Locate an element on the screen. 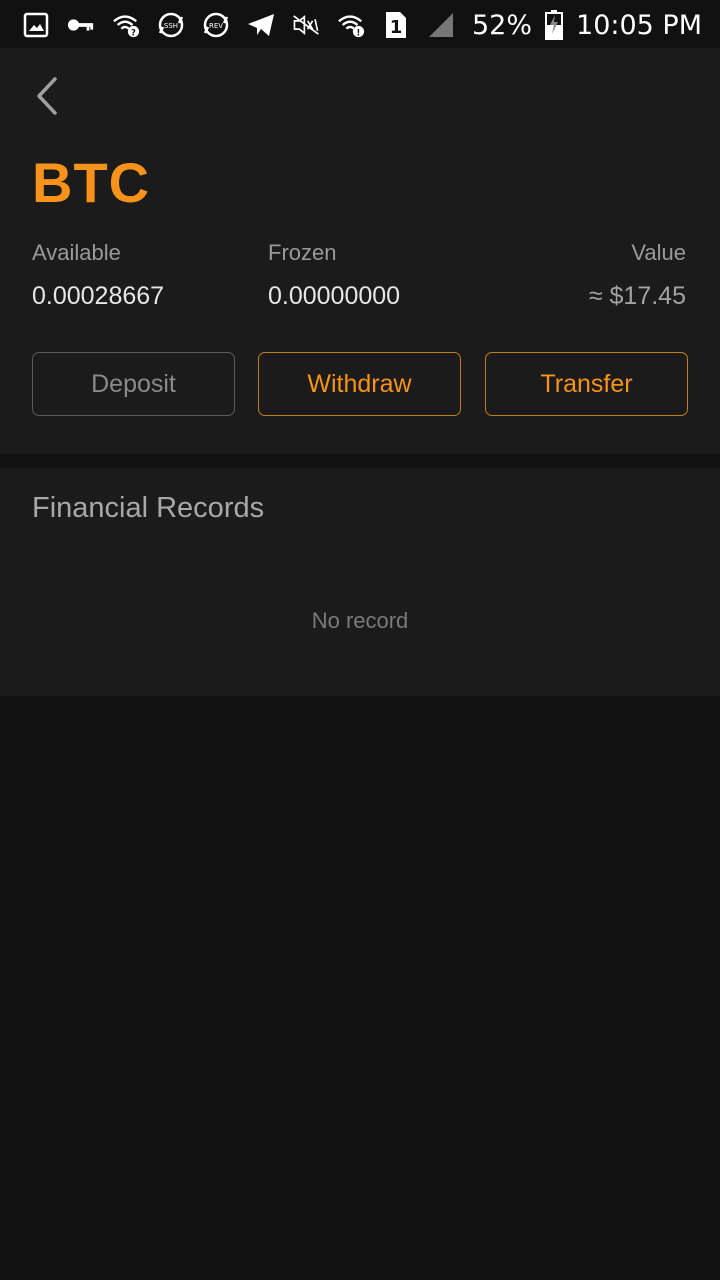  rev-icon: REV is located at coordinates (216, 25).